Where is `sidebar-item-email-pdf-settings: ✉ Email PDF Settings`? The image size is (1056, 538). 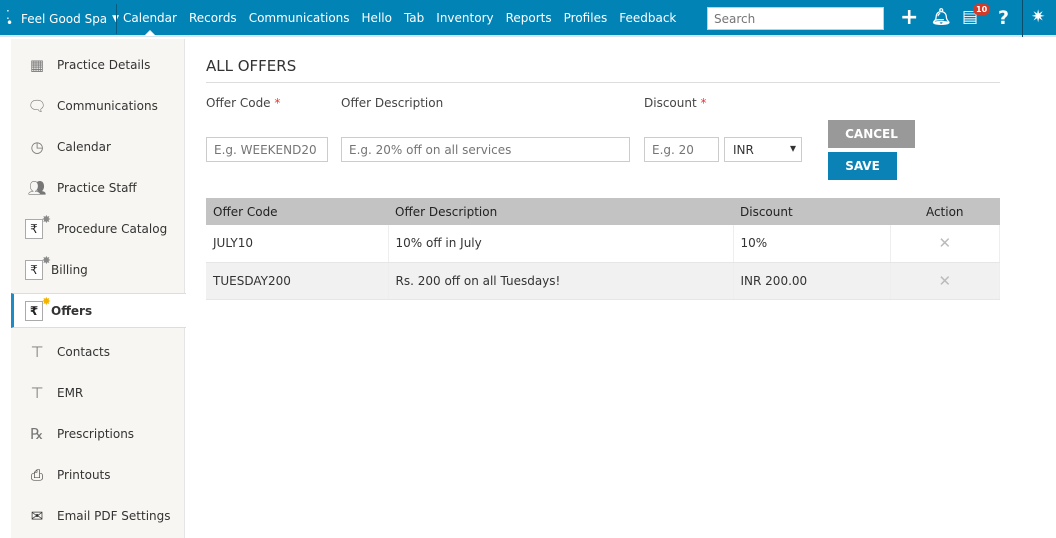
sidebar-item-email-pdf-settings: ✉ Email PDF Settings is located at coordinates (98, 515).